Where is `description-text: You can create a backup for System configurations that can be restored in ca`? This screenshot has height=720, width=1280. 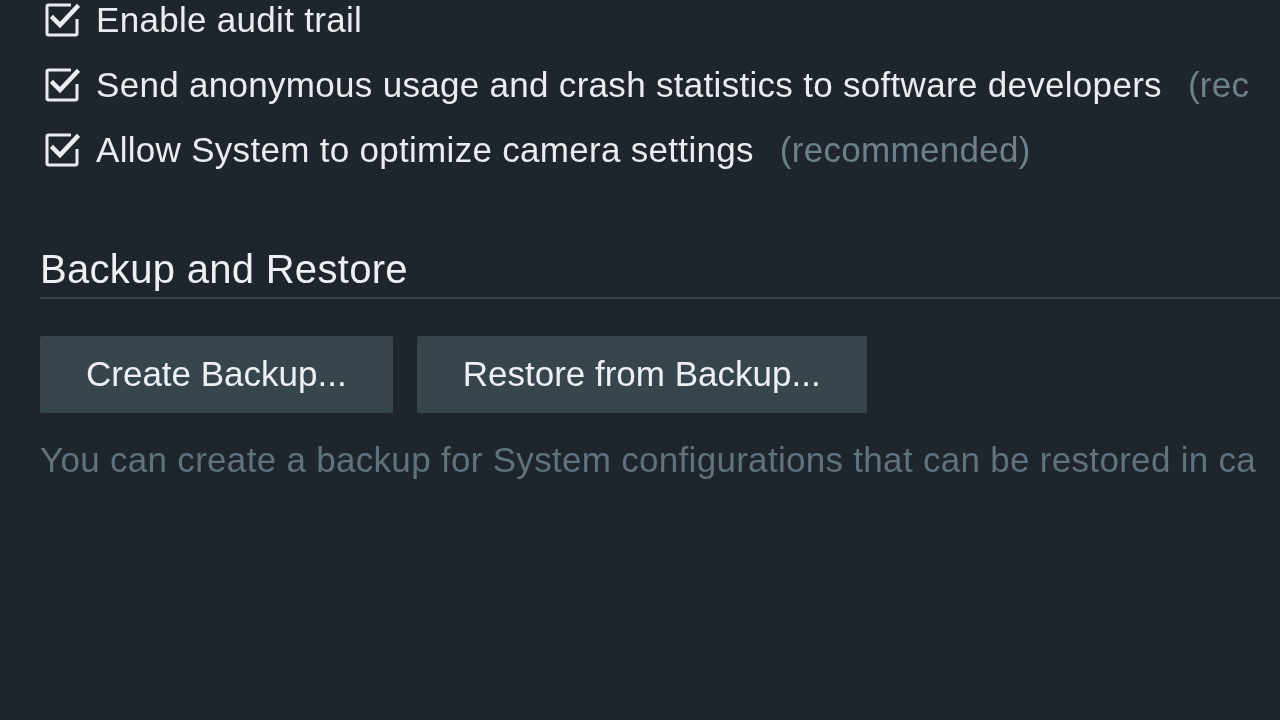
description-text: You can create a backup for System configurations that can be restored in ca is located at coordinates (649, 460).